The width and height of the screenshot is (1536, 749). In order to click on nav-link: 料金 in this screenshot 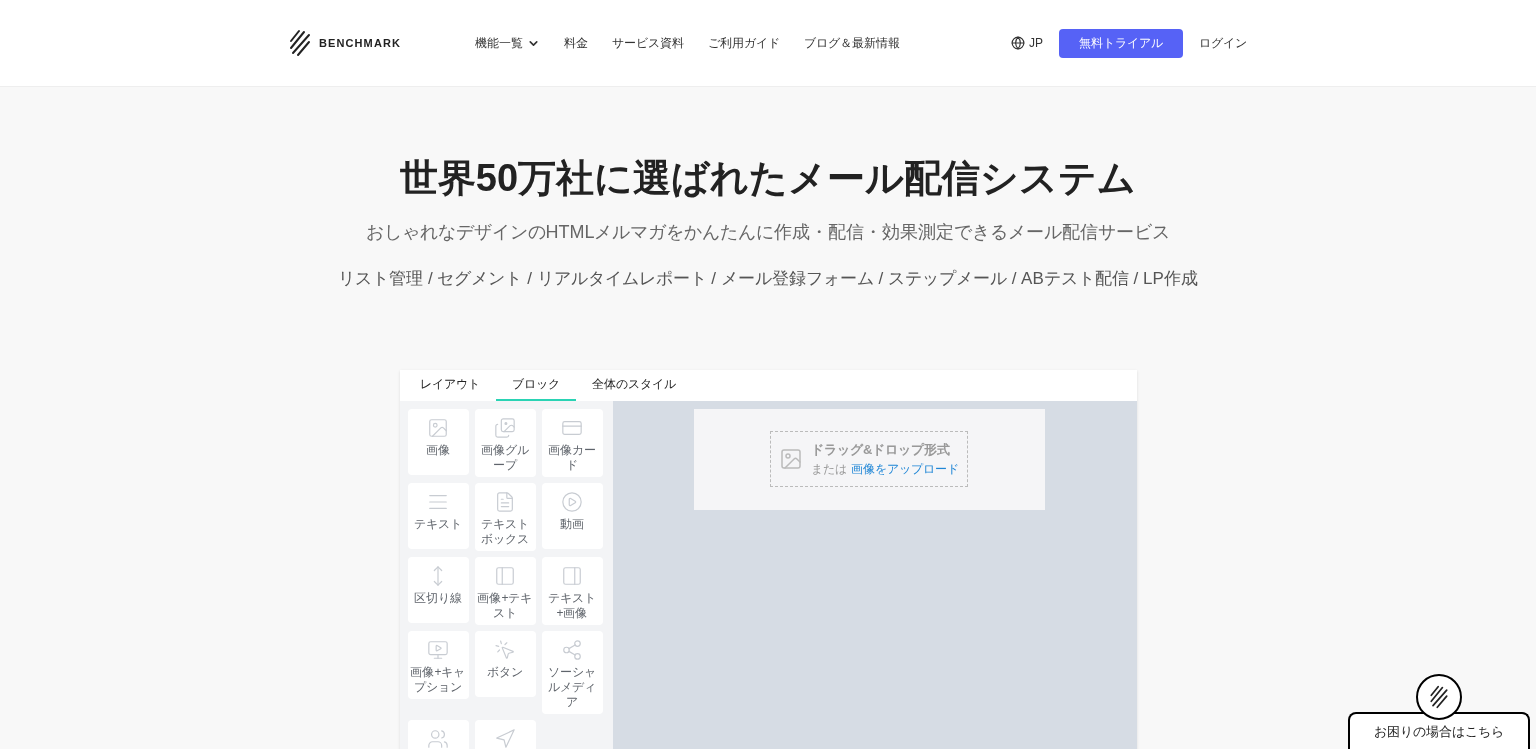, I will do `click(576, 43)`.